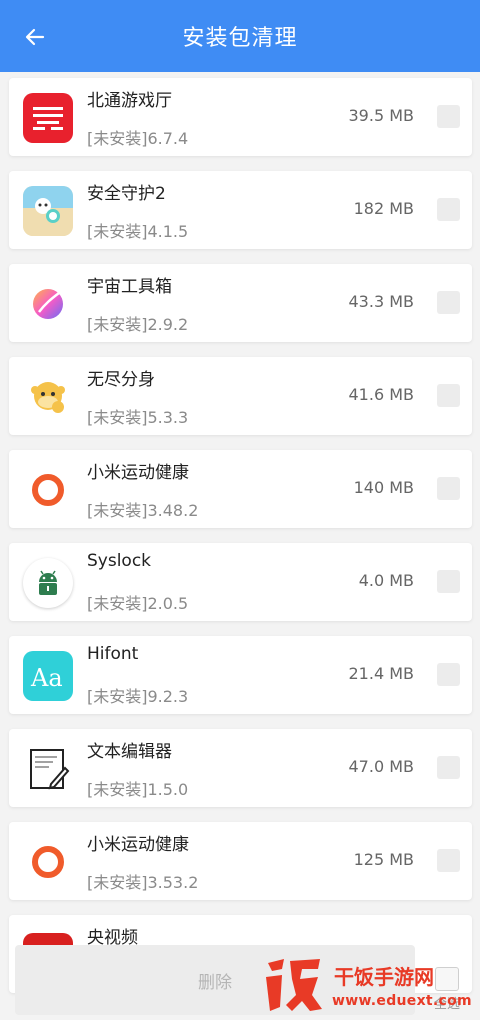 The height and width of the screenshot is (1020, 480). What do you see at coordinates (129, 287) in the screenshot?
I see `app-name: 宇宙工具箱` at bounding box center [129, 287].